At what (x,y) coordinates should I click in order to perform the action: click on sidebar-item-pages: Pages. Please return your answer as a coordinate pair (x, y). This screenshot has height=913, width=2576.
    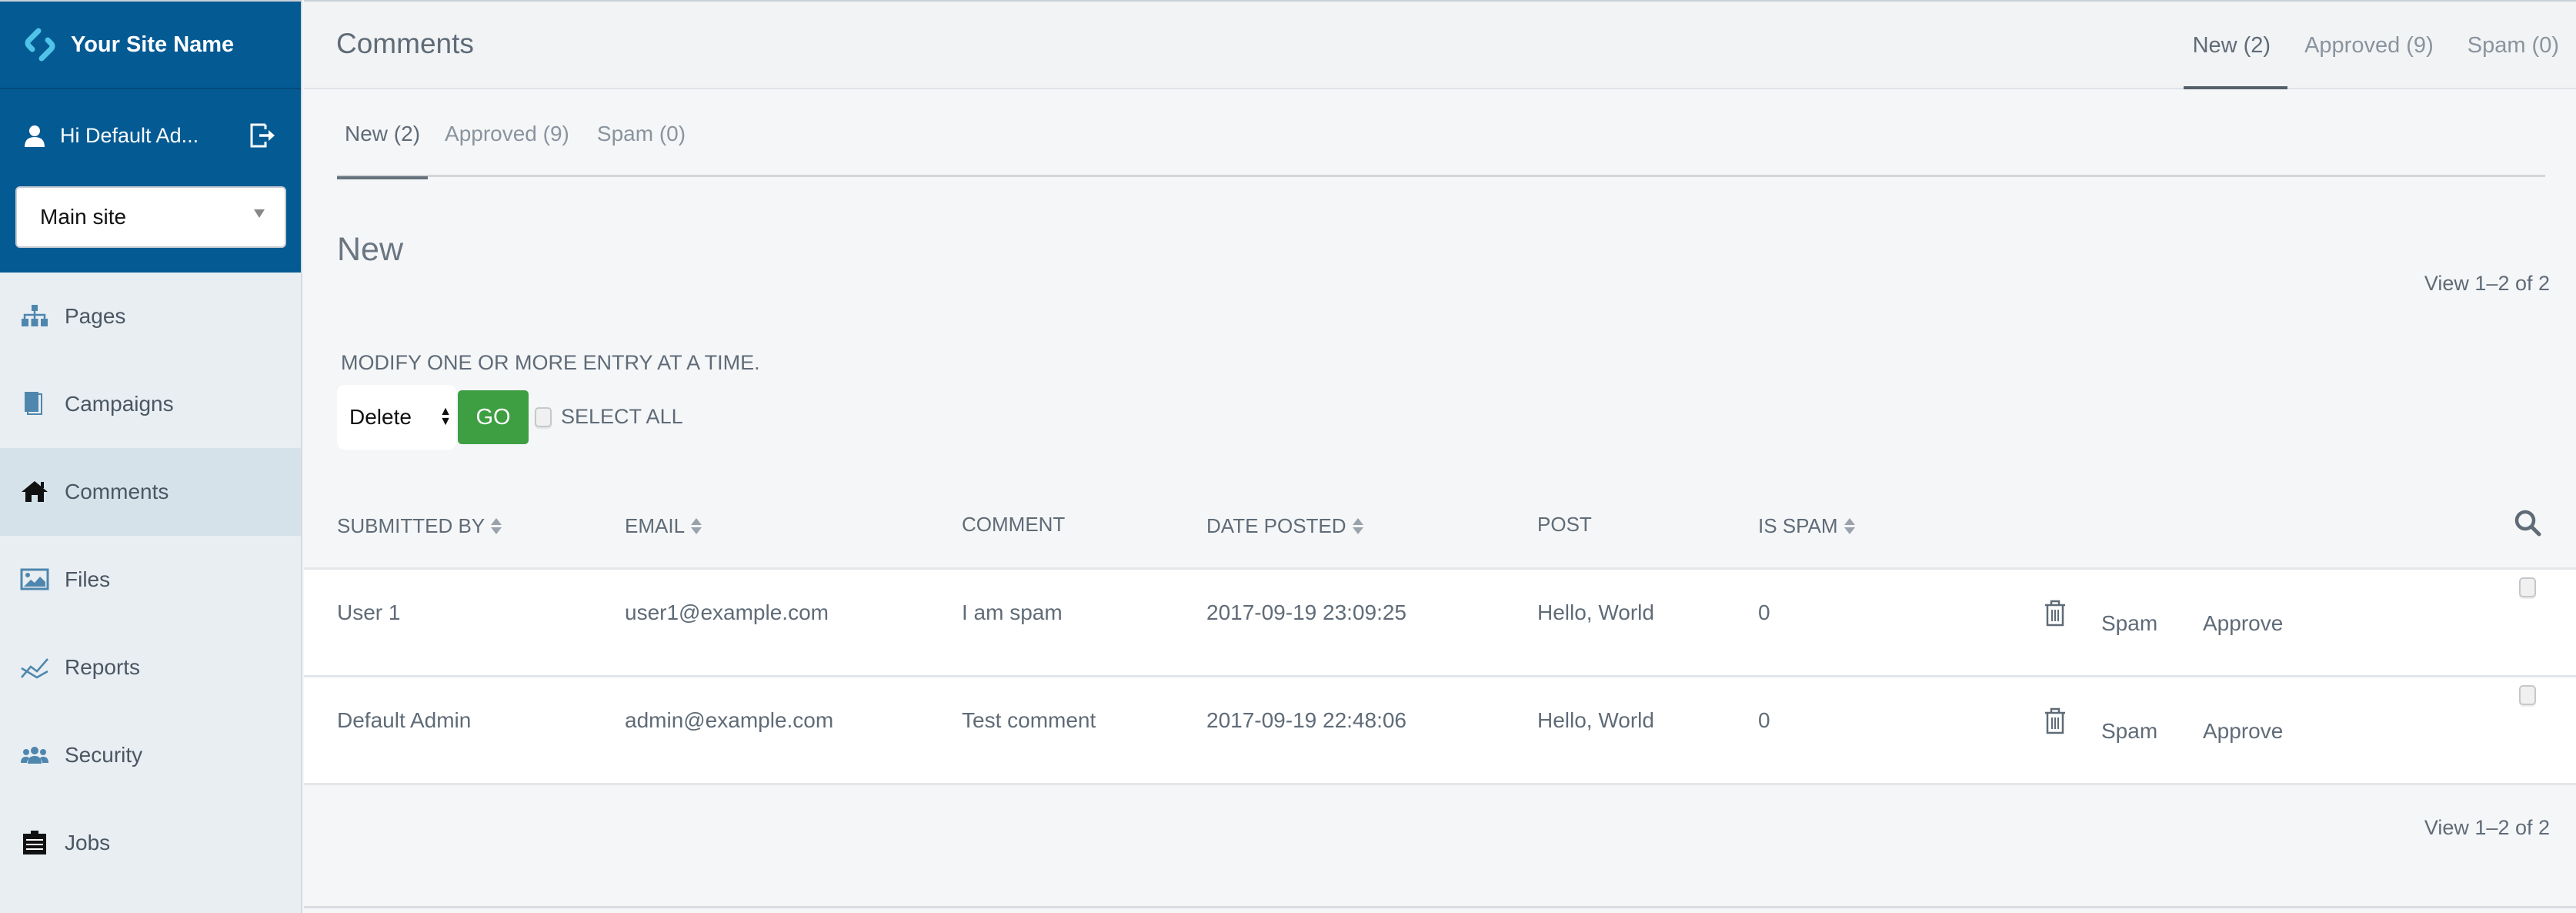
    Looking at the image, I should click on (150, 316).